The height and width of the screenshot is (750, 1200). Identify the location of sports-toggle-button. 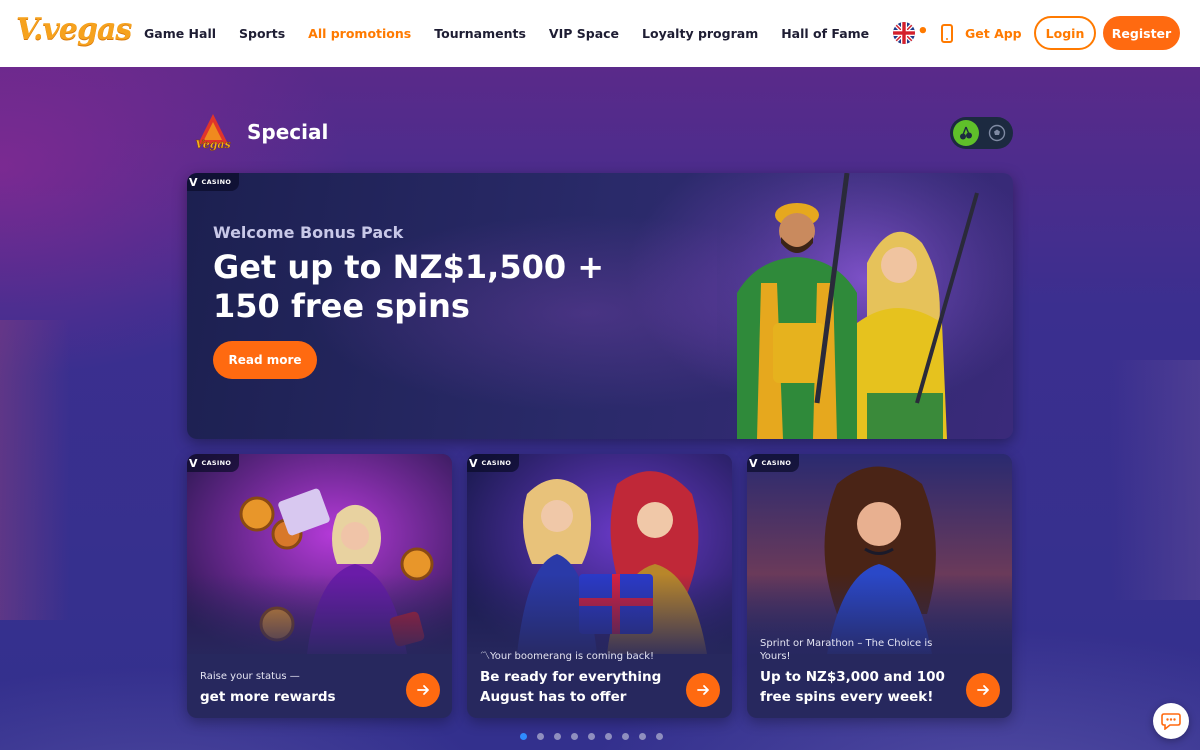
(997, 133).